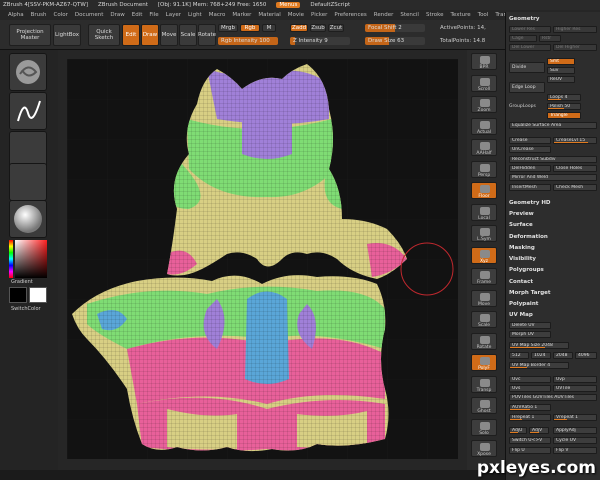 The height and width of the screenshot is (480, 600). I want to click on size-512-button: 512, so click(519, 355).